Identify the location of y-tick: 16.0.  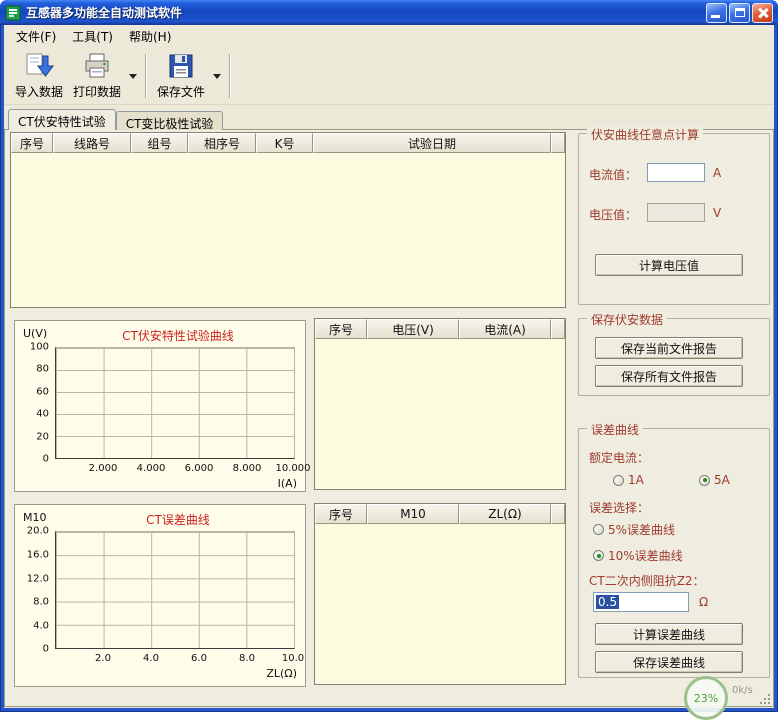
(32, 555).